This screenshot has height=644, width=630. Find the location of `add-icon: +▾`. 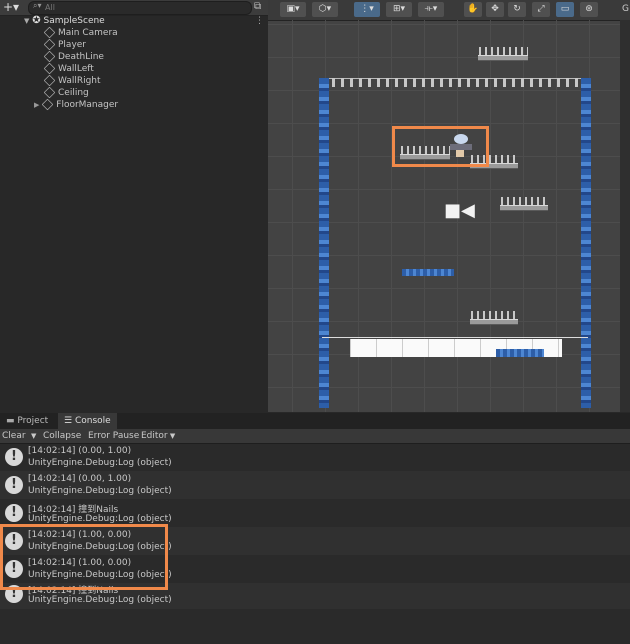

add-icon: +▾ is located at coordinates (11, 7).